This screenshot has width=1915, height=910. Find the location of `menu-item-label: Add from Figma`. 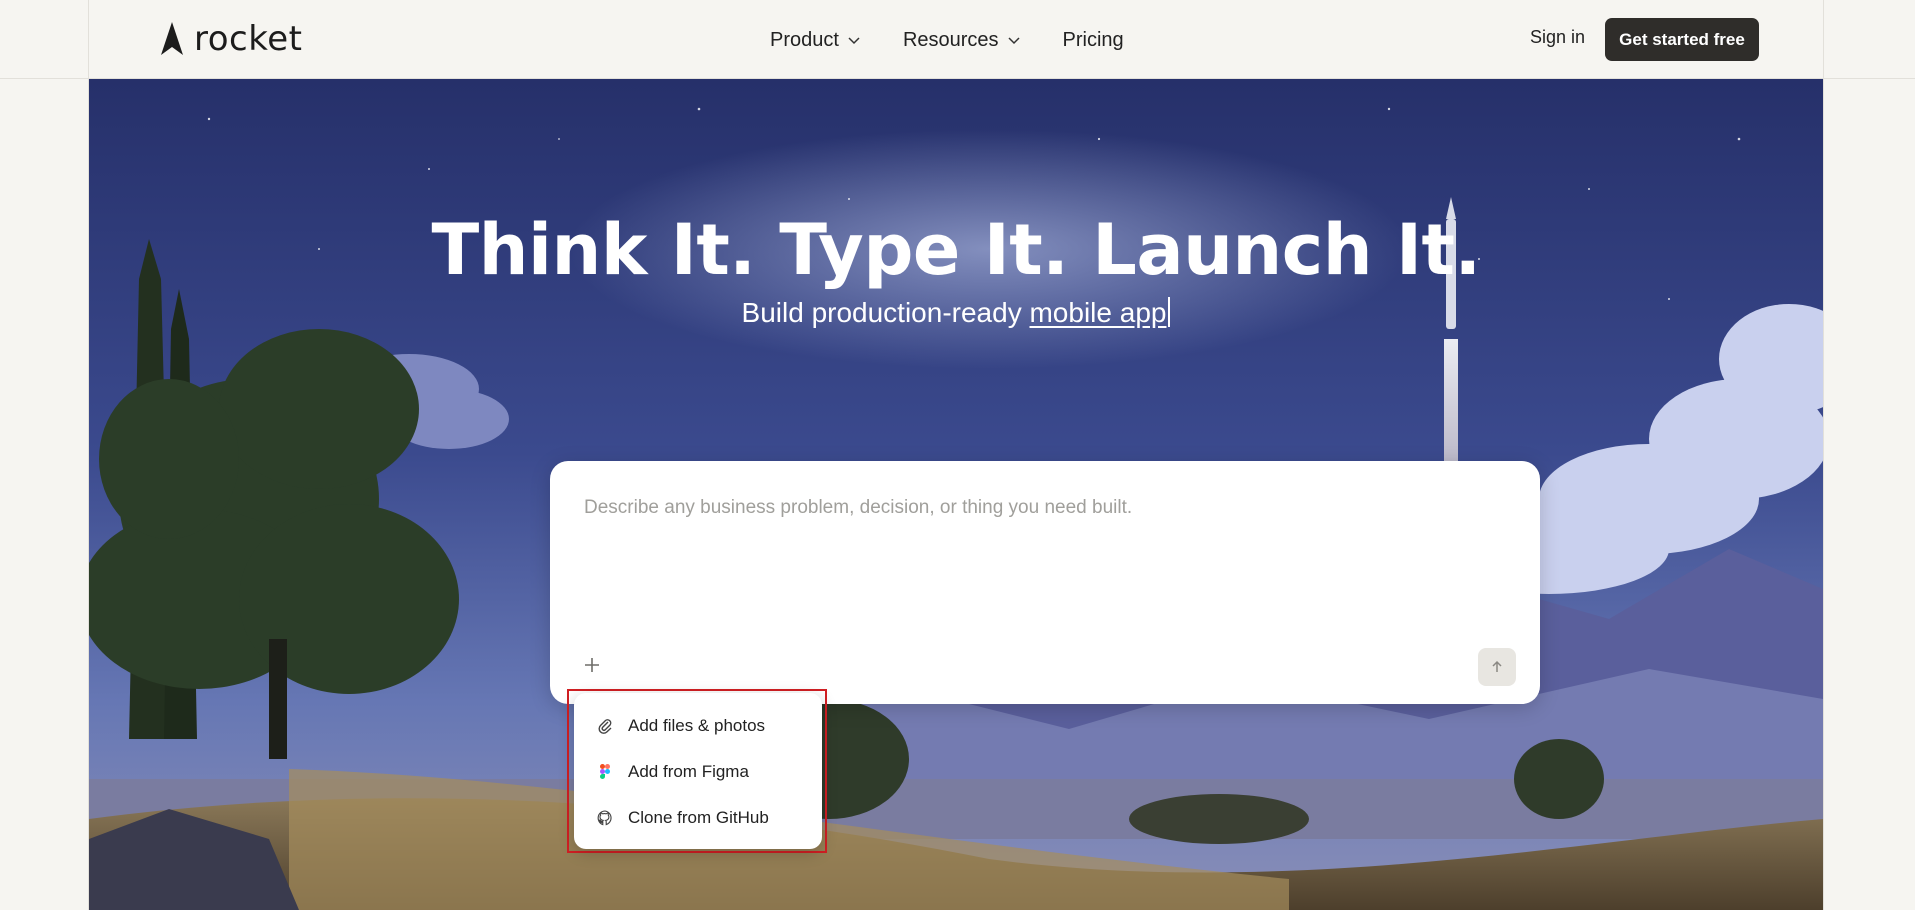

menu-item-label: Add from Figma is located at coordinates (688, 771).